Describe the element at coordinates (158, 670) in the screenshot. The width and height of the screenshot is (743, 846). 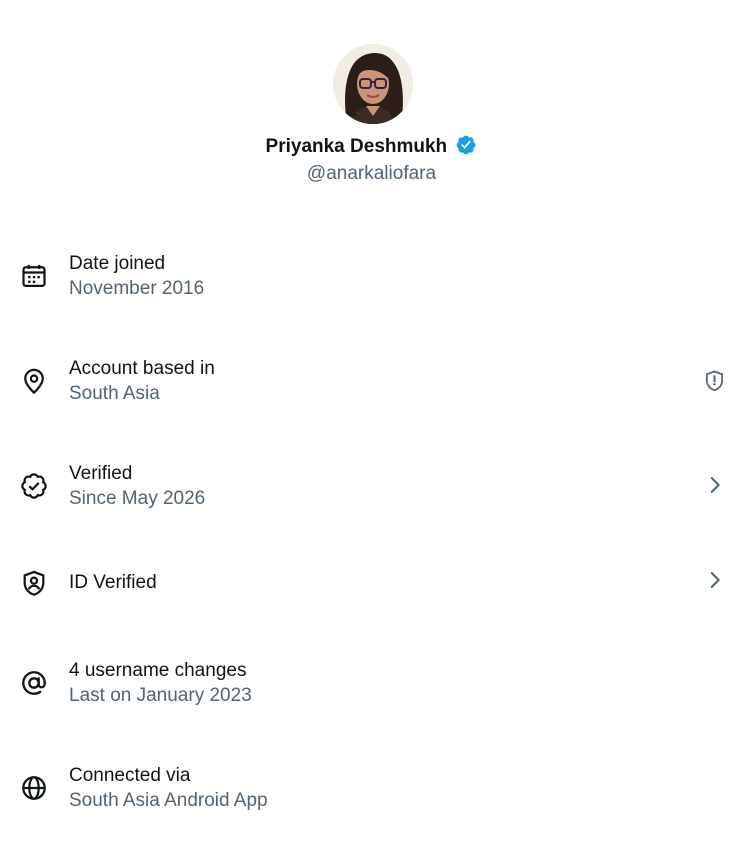
I see `username-changes-label: 4 username changes` at that location.